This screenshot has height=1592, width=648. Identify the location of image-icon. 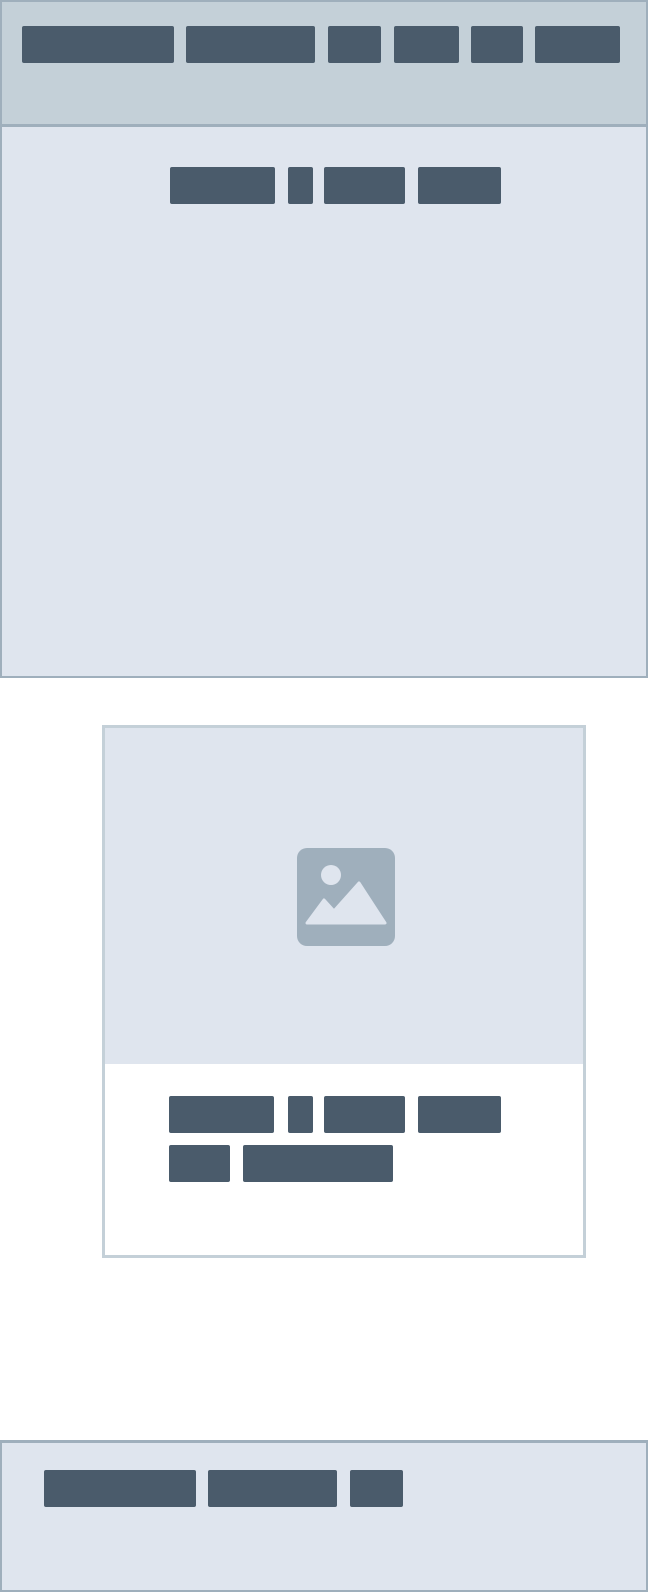
(346, 897).